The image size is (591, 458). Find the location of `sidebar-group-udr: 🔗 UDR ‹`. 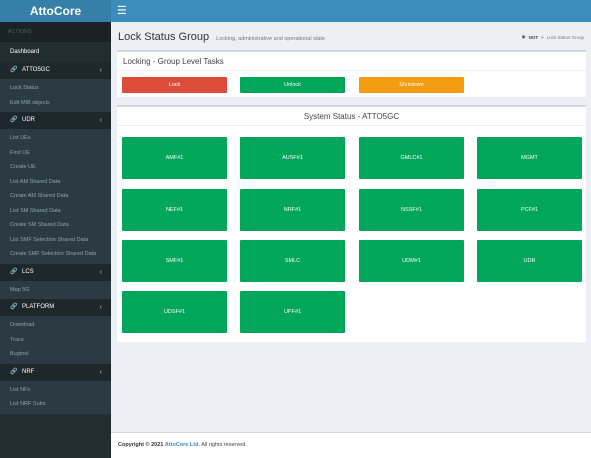

sidebar-group-udr: 🔗 UDR ‹ is located at coordinates (55, 120).